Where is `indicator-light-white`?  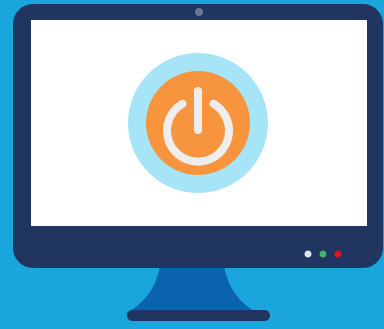
indicator-light-white is located at coordinates (308, 254).